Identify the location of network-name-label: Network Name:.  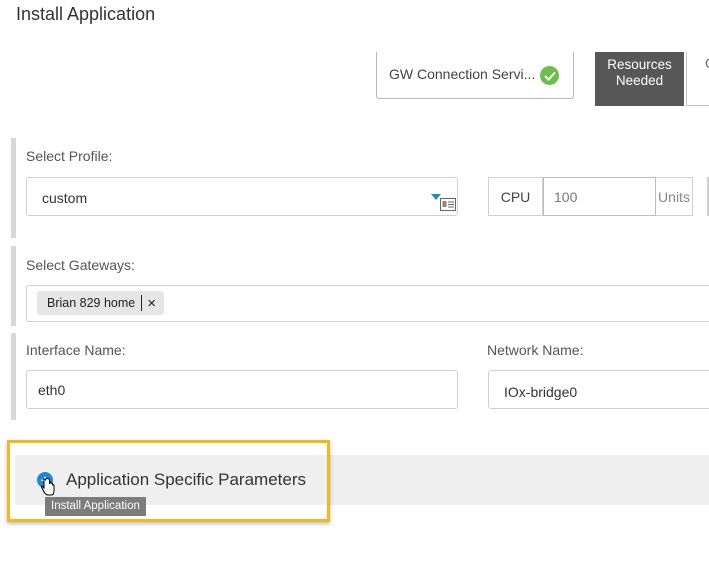
(535, 350).